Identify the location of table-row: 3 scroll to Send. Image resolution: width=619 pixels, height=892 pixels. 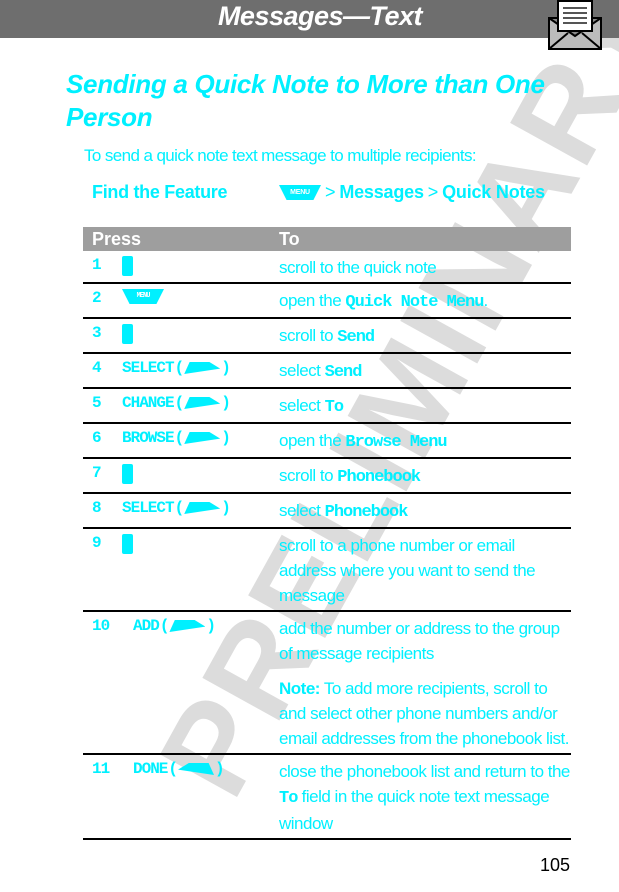
(327, 336).